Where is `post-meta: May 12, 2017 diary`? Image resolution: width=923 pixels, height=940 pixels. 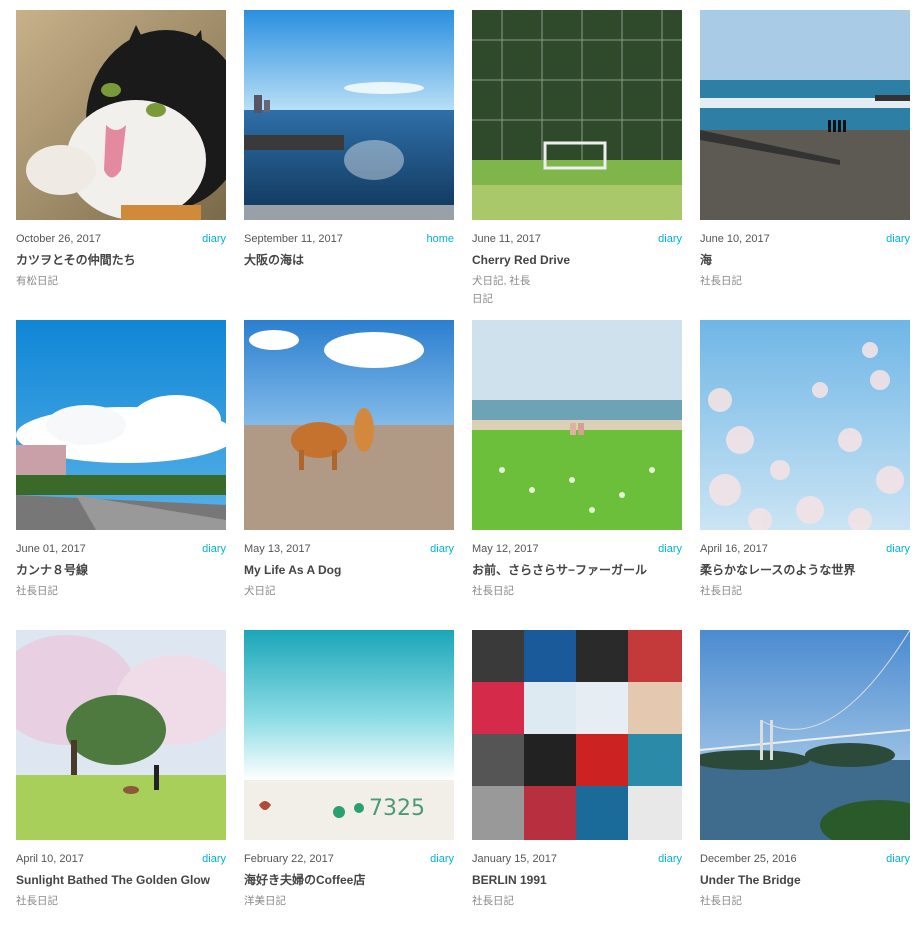 post-meta: May 12, 2017 diary is located at coordinates (577, 550).